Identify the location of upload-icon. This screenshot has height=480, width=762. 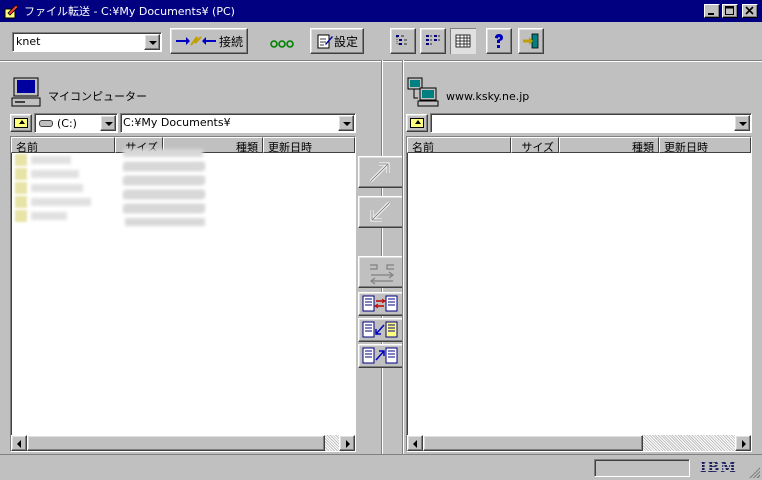
(379, 172).